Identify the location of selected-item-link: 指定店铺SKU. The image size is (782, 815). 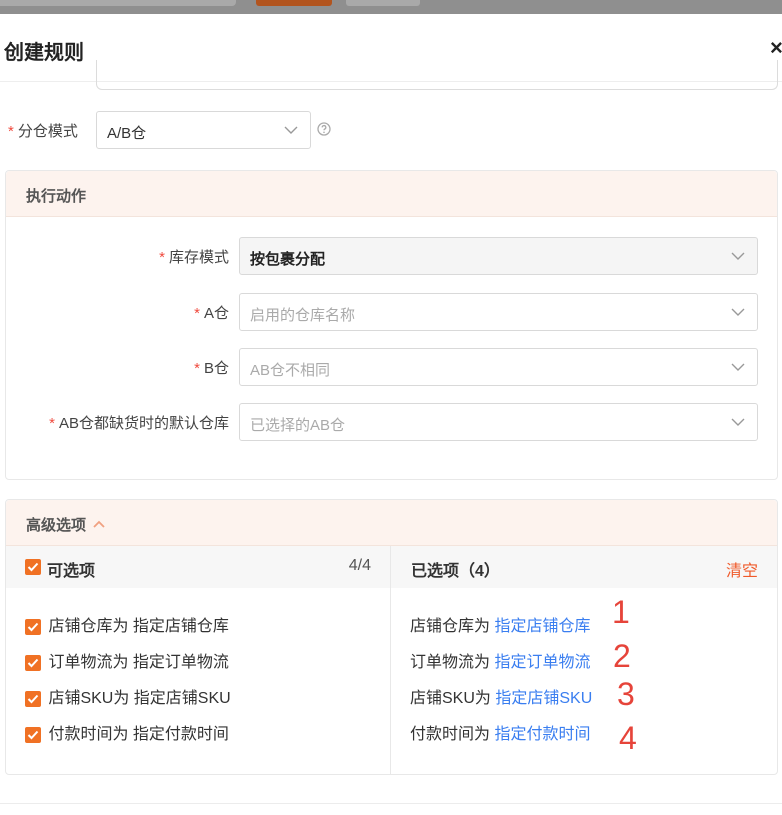
(543, 698).